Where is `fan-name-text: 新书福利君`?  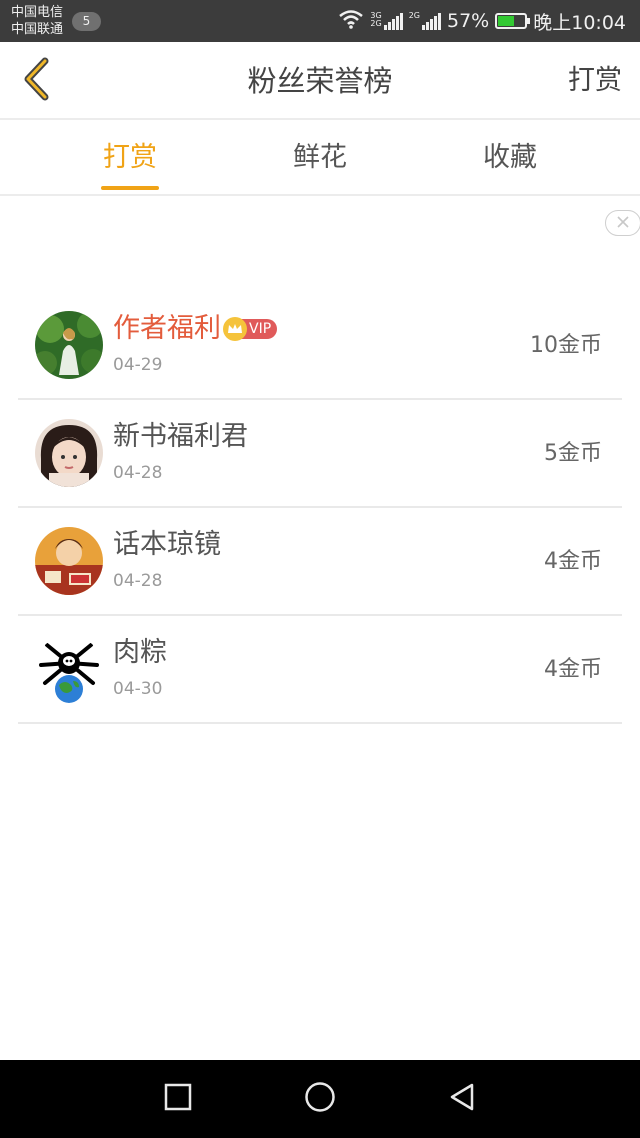 fan-name-text: 新书福利君 is located at coordinates (180, 436).